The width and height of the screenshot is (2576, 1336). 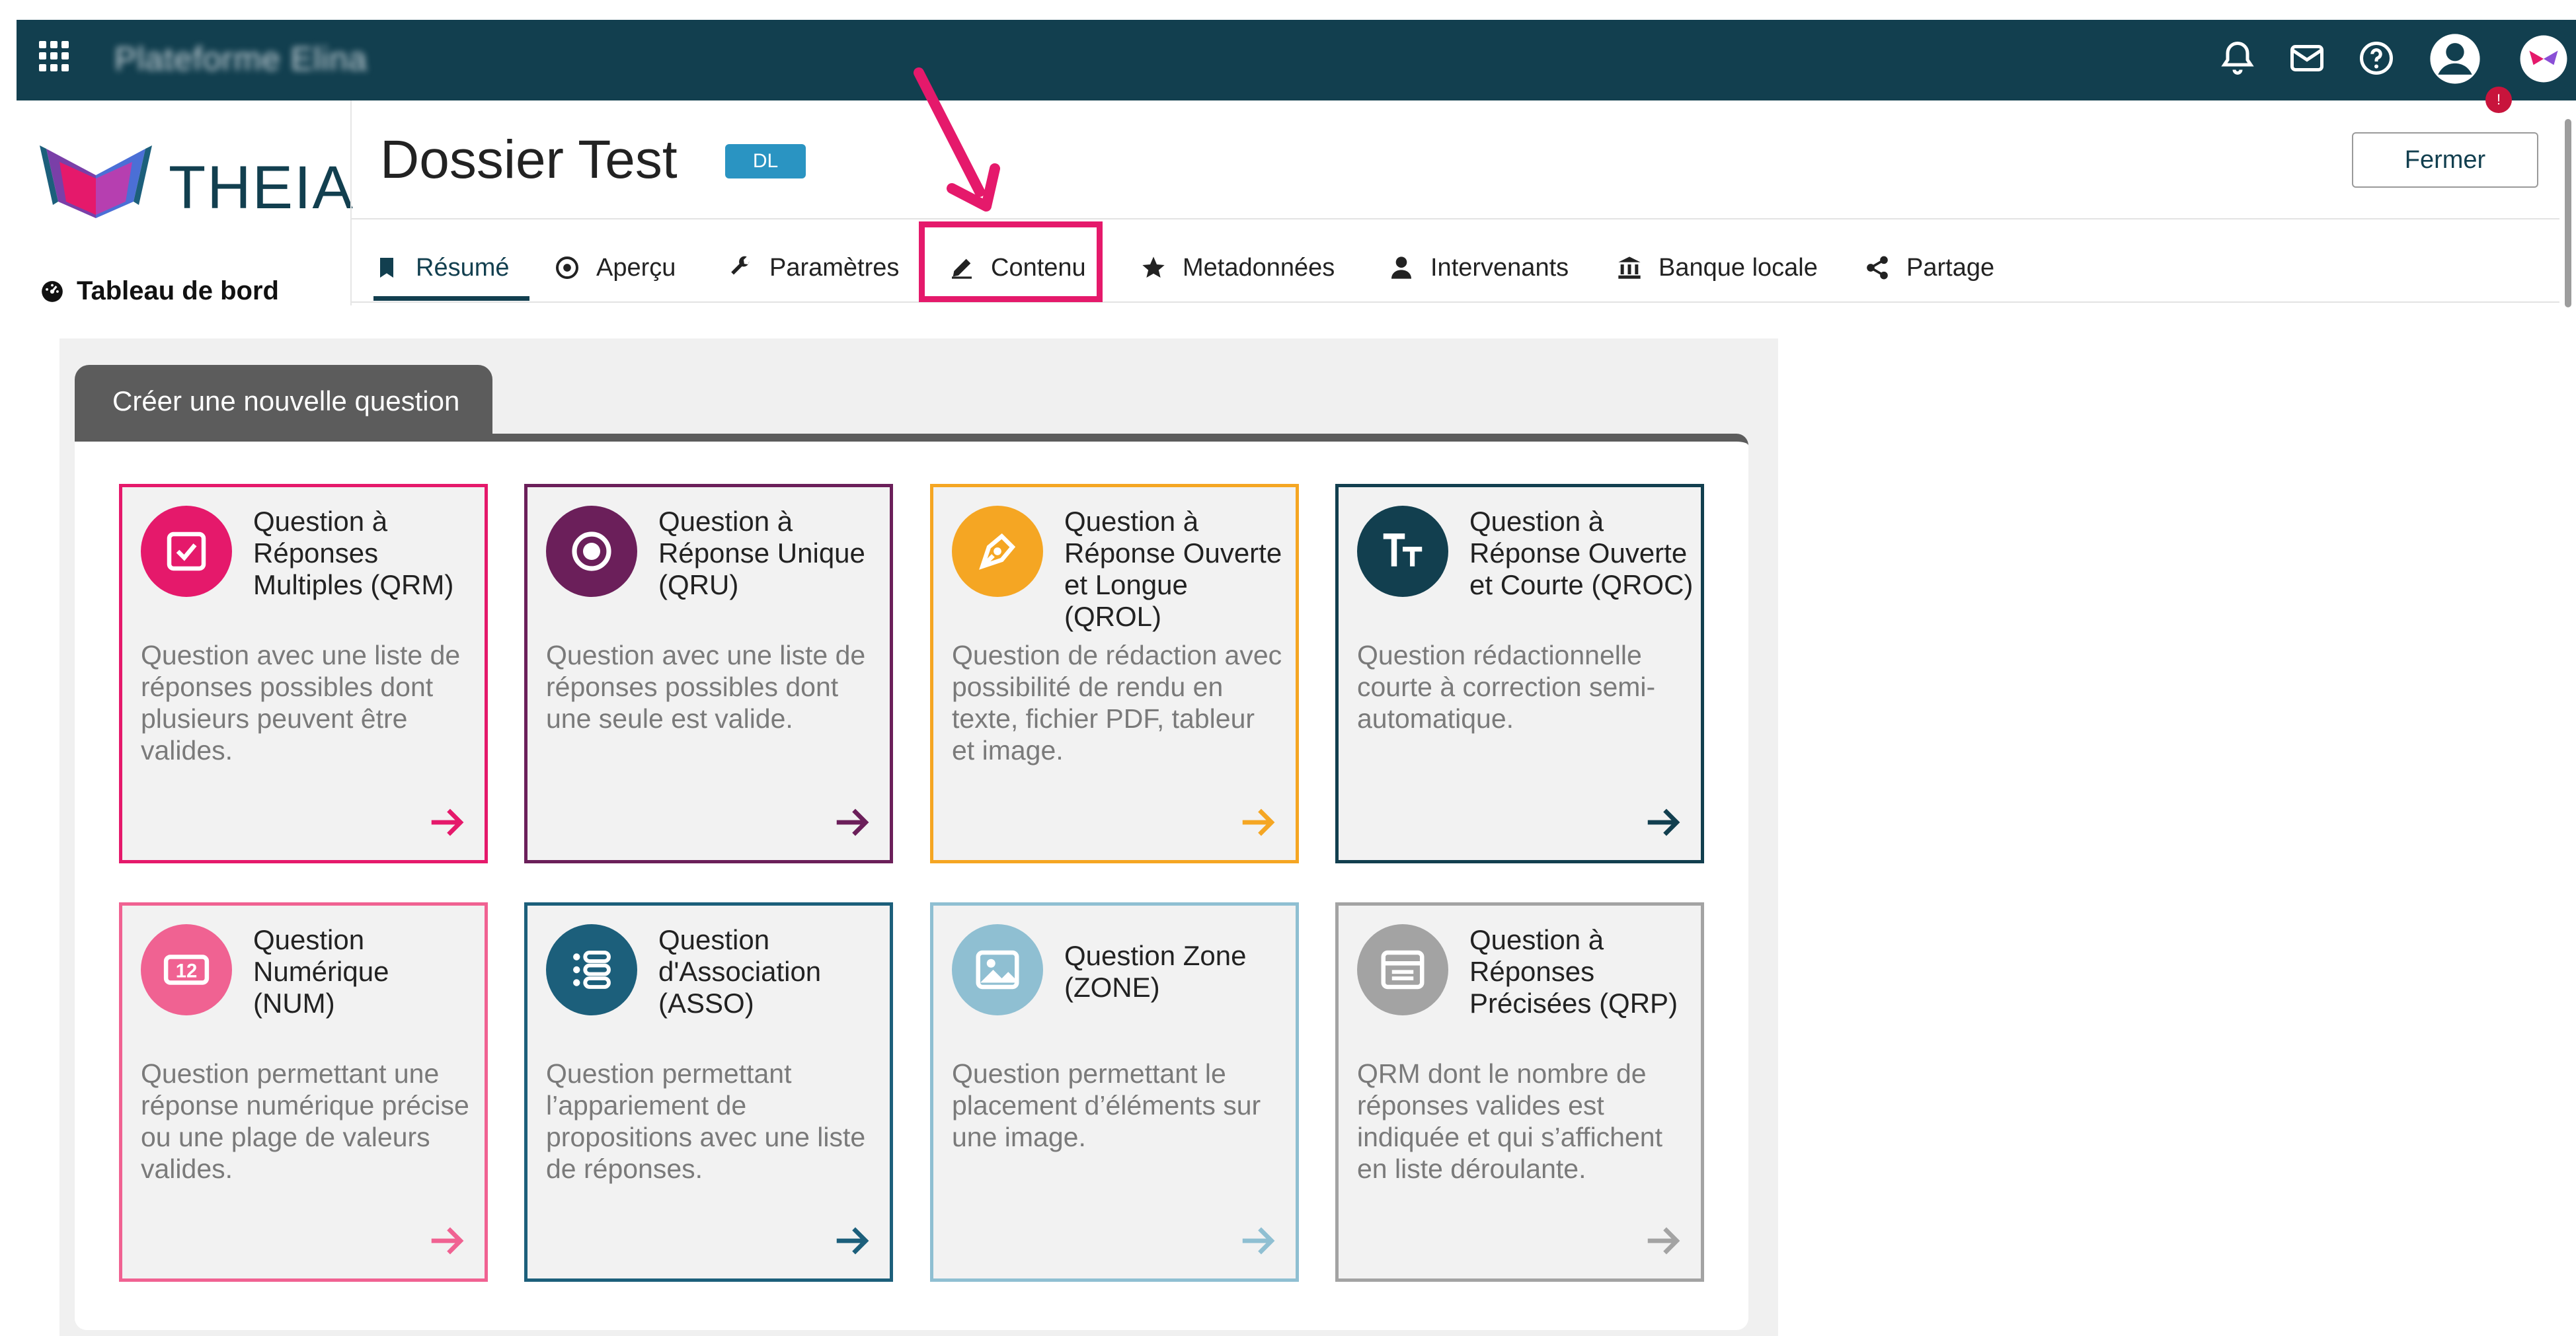 I want to click on notification-badge: !, so click(x=2498, y=100).